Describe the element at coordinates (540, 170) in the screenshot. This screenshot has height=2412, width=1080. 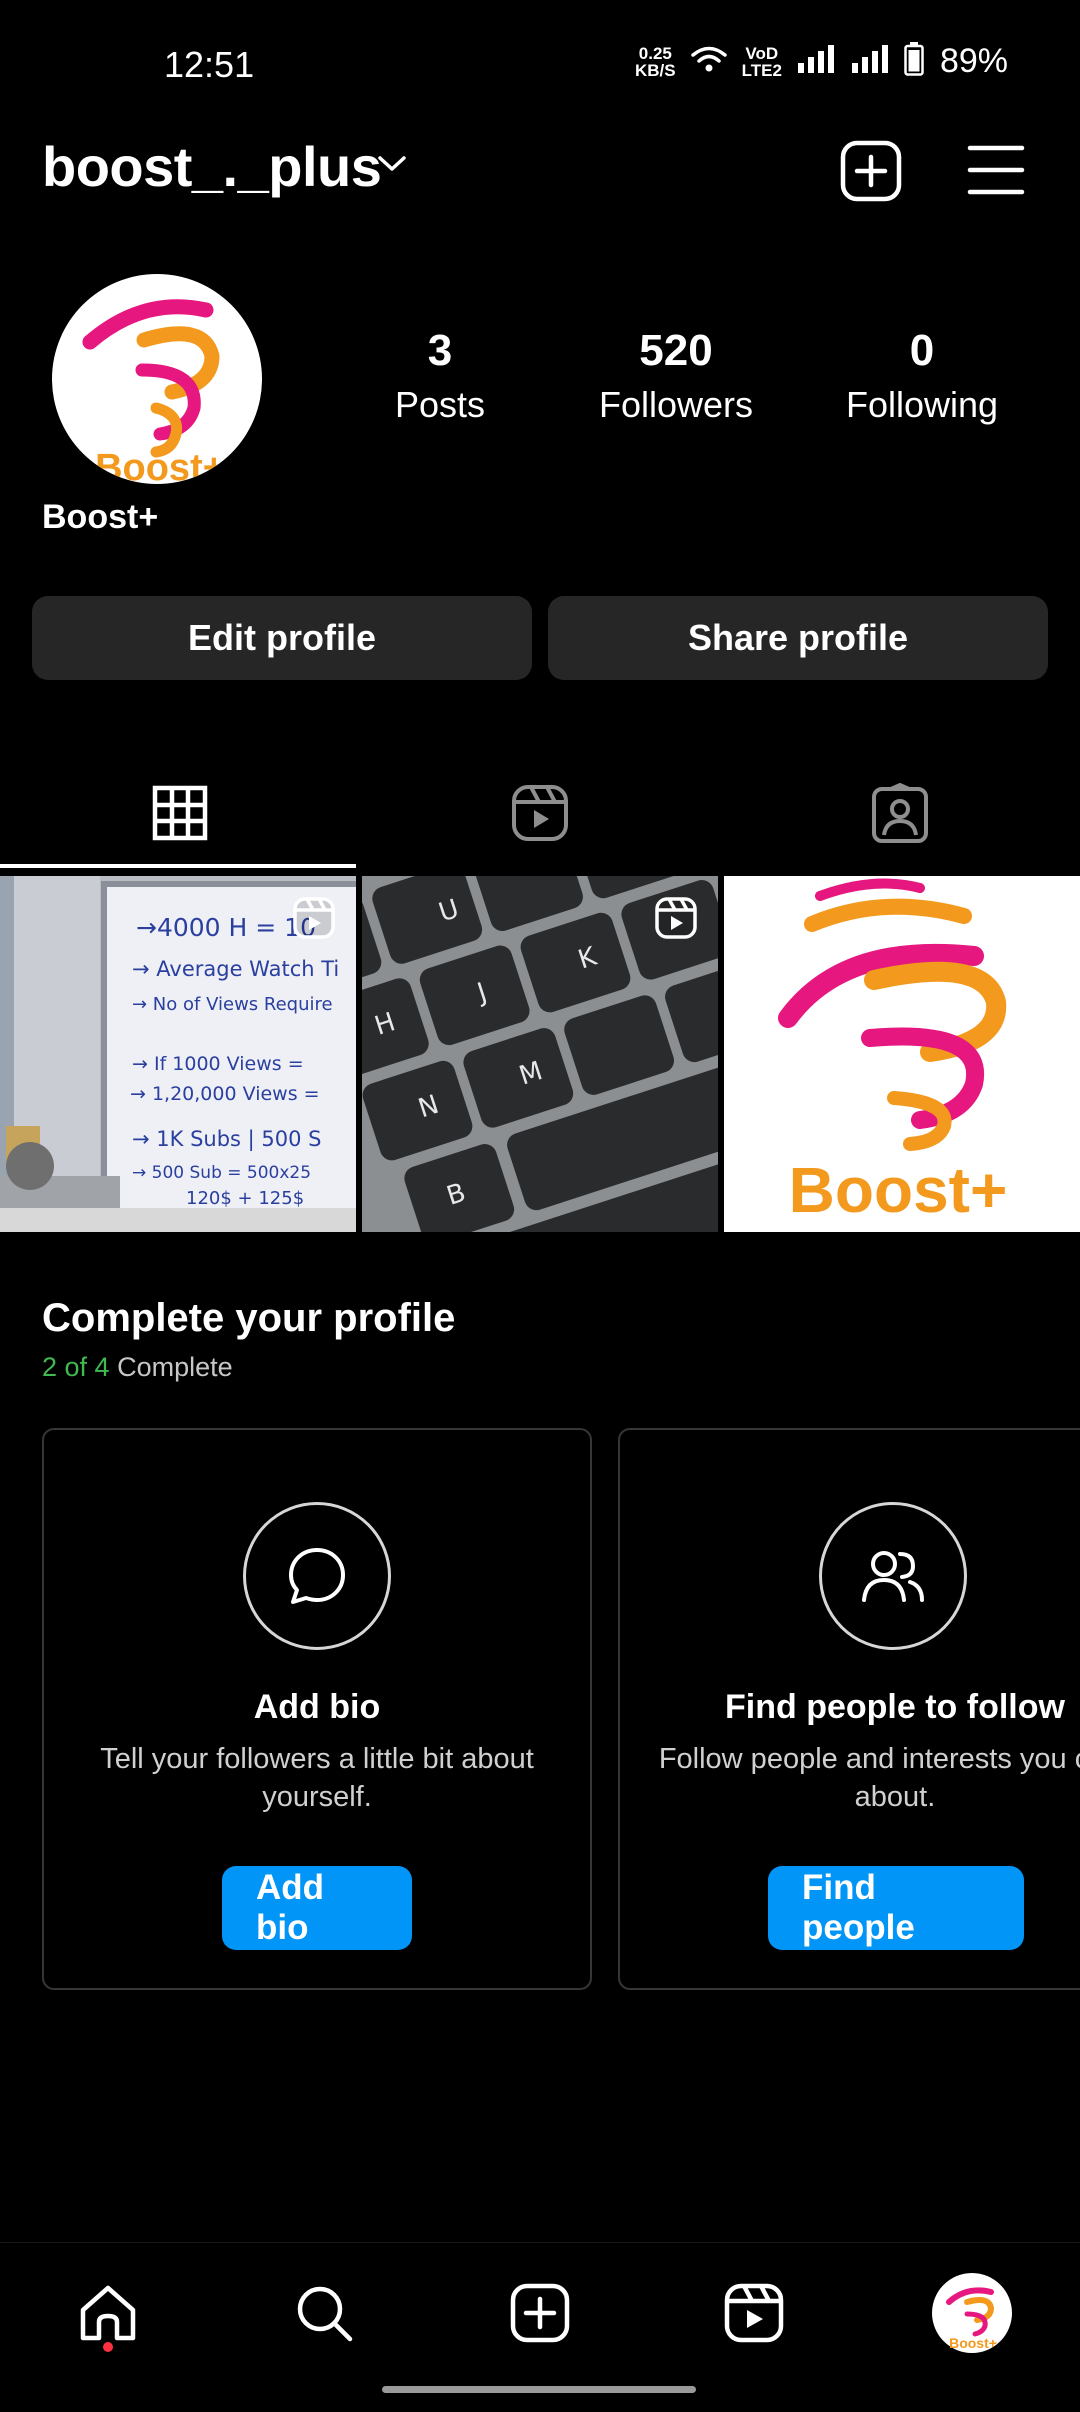
I see `profile-header: boost_._plus` at that location.